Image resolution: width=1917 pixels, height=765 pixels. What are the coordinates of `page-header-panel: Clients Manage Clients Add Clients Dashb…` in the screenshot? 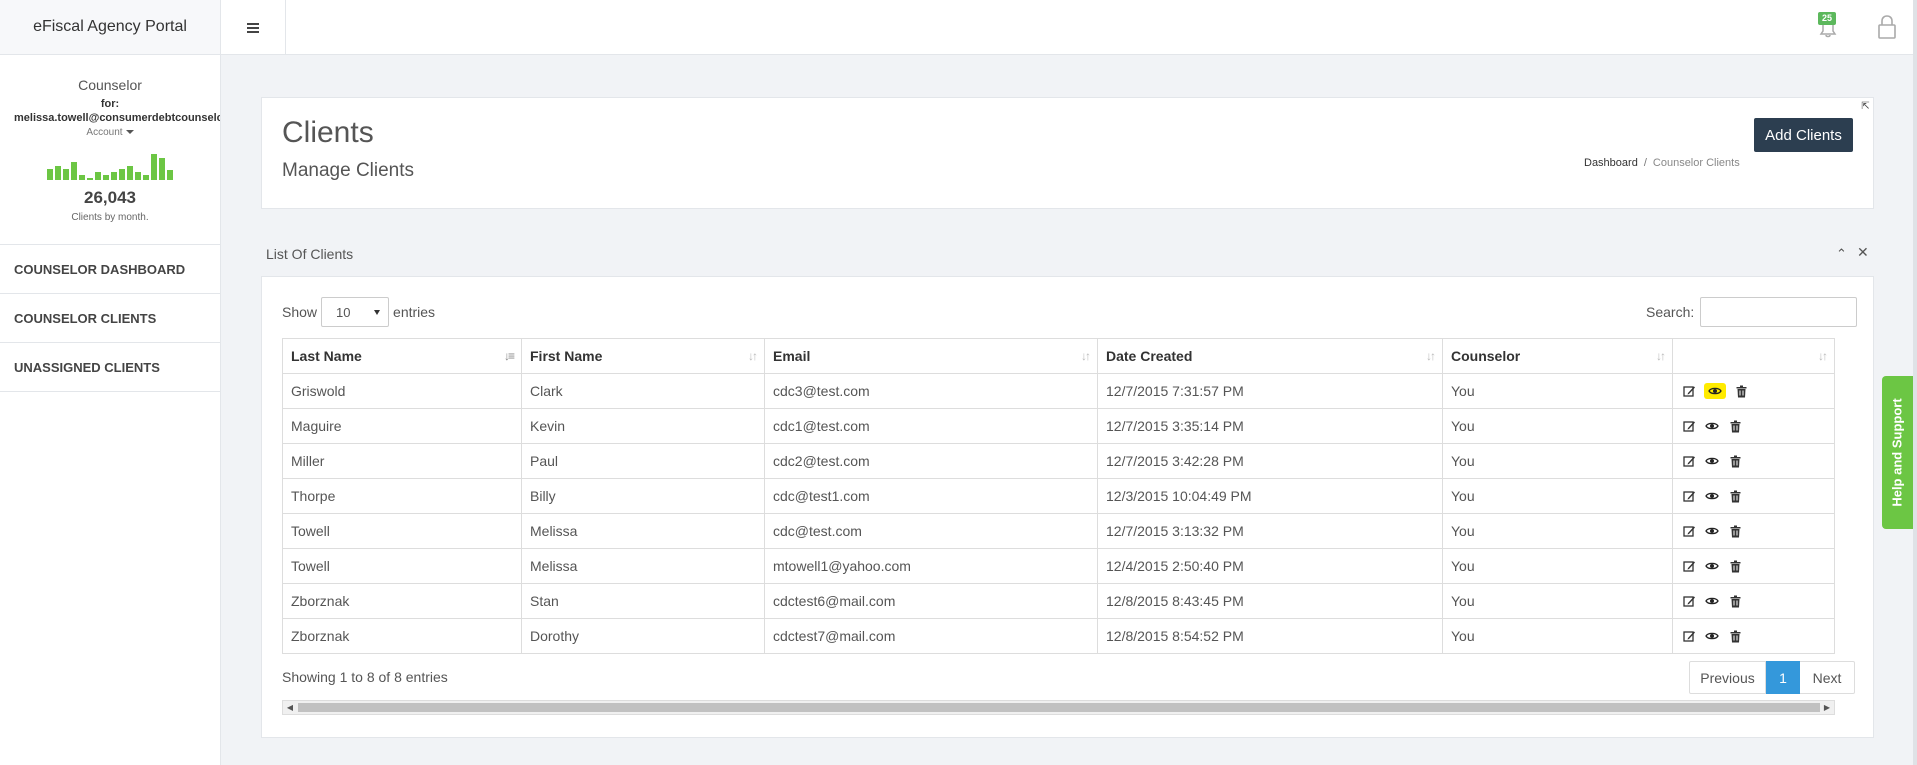 It's located at (1067, 153).